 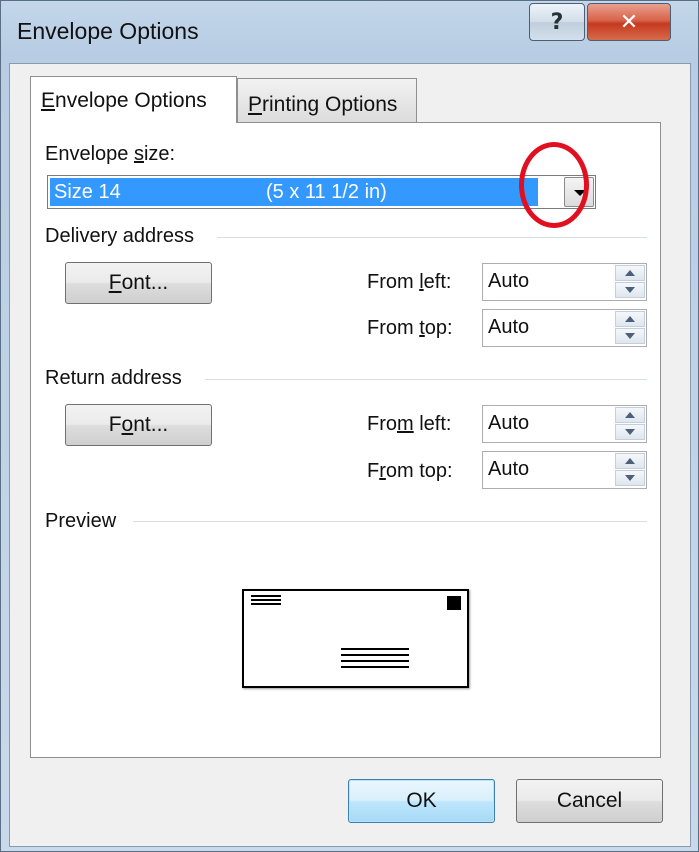 I want to click on envelope-size-selected: Size 14 (5 x 11 1/2 in), so click(x=294, y=192).